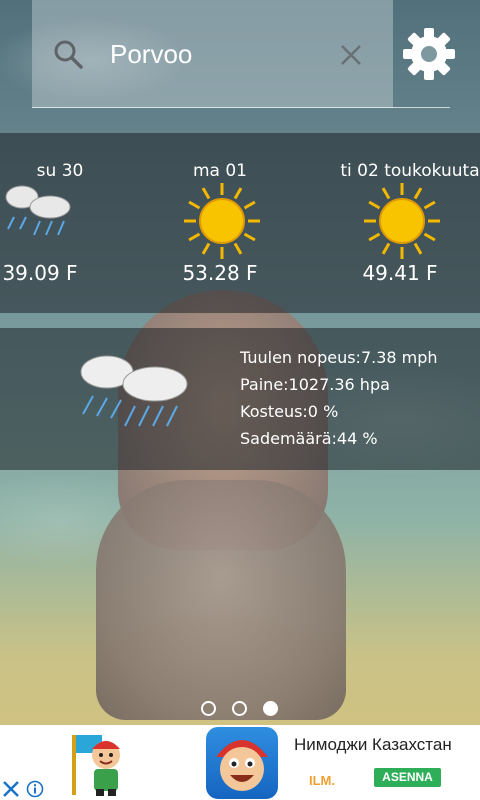  What do you see at coordinates (315, 384) in the screenshot?
I see `pressure: Paine:1027.36 hpa` at bounding box center [315, 384].